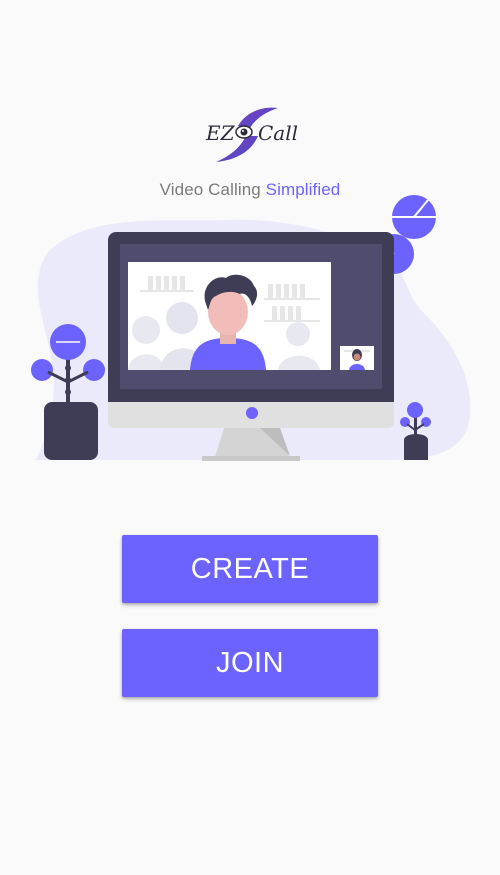 The image size is (500, 875). Describe the element at coordinates (250, 569) in the screenshot. I see `create-button: CREATE` at that location.